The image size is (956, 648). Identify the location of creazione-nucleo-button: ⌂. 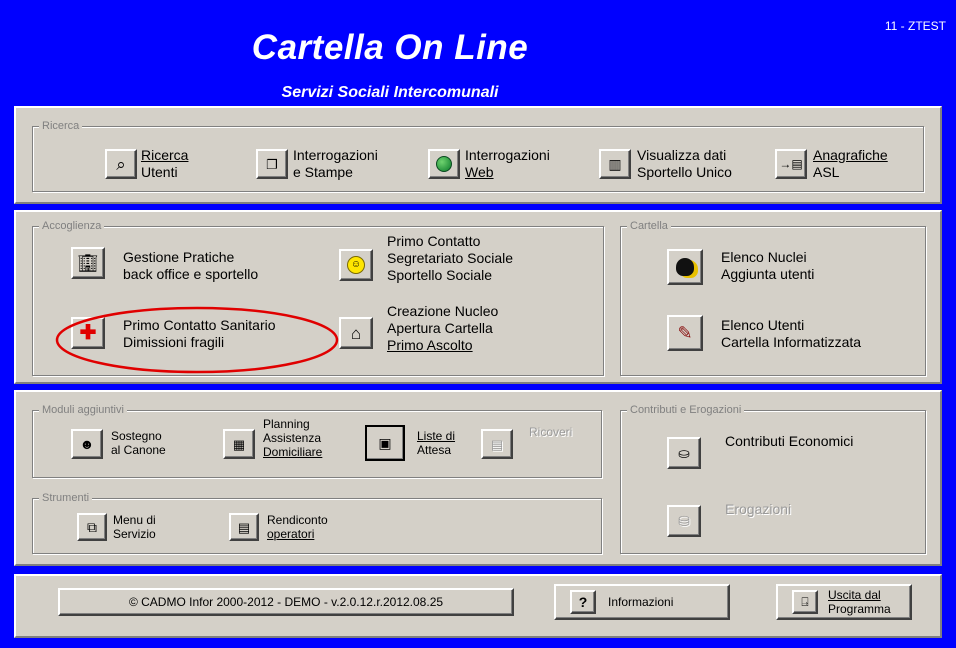
(356, 333).